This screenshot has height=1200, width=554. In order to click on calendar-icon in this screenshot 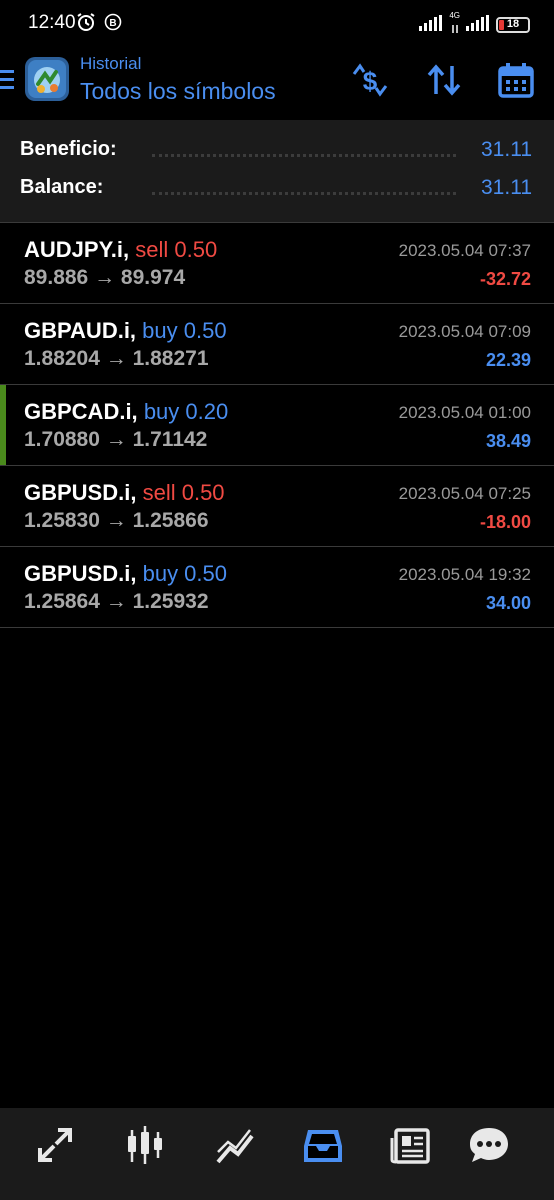, I will do `click(516, 80)`.